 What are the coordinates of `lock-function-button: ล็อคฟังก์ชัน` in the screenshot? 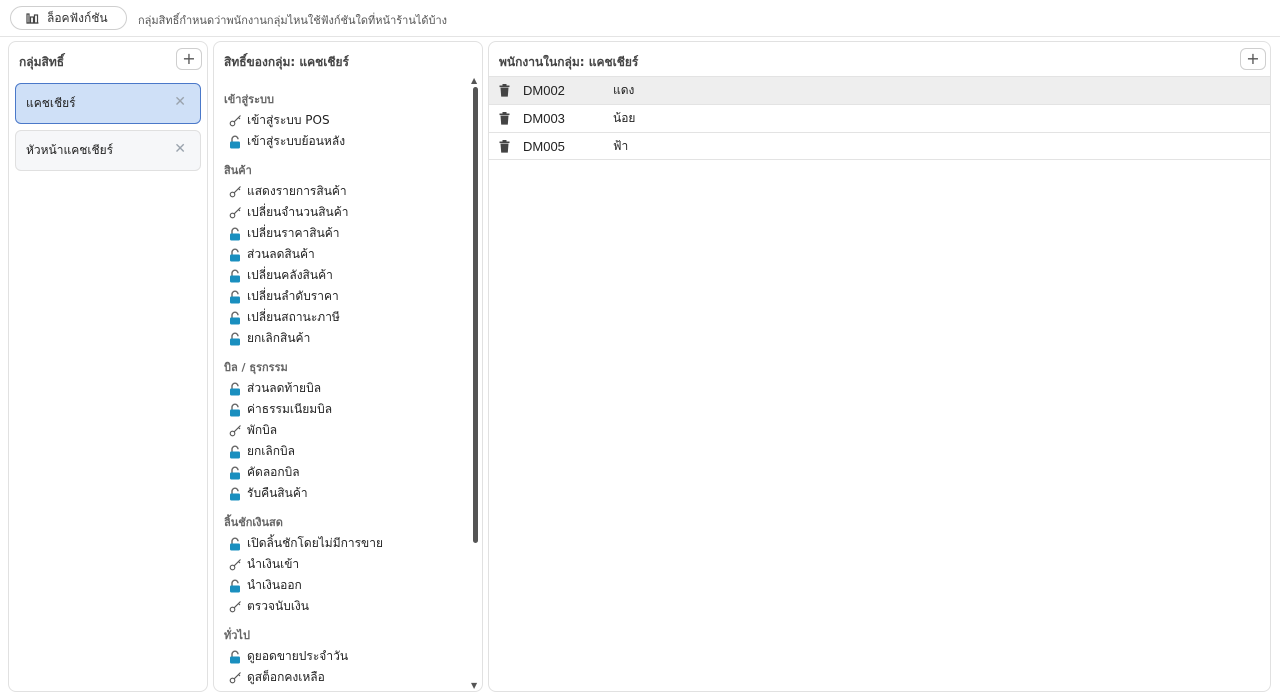 It's located at (68, 18).